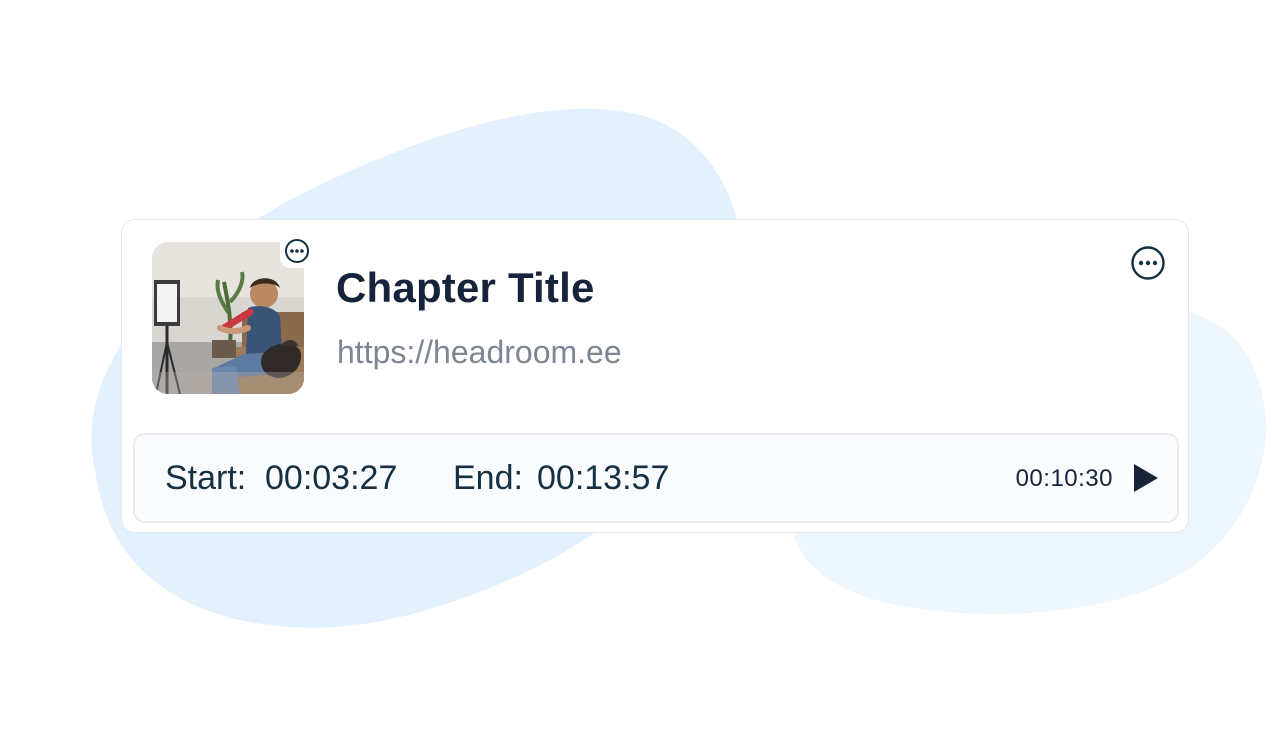 This screenshot has width=1272, height=756. I want to click on timing-bar: Start: 00:03:27 End: 00:13:57 00:10:30, so click(656, 478).